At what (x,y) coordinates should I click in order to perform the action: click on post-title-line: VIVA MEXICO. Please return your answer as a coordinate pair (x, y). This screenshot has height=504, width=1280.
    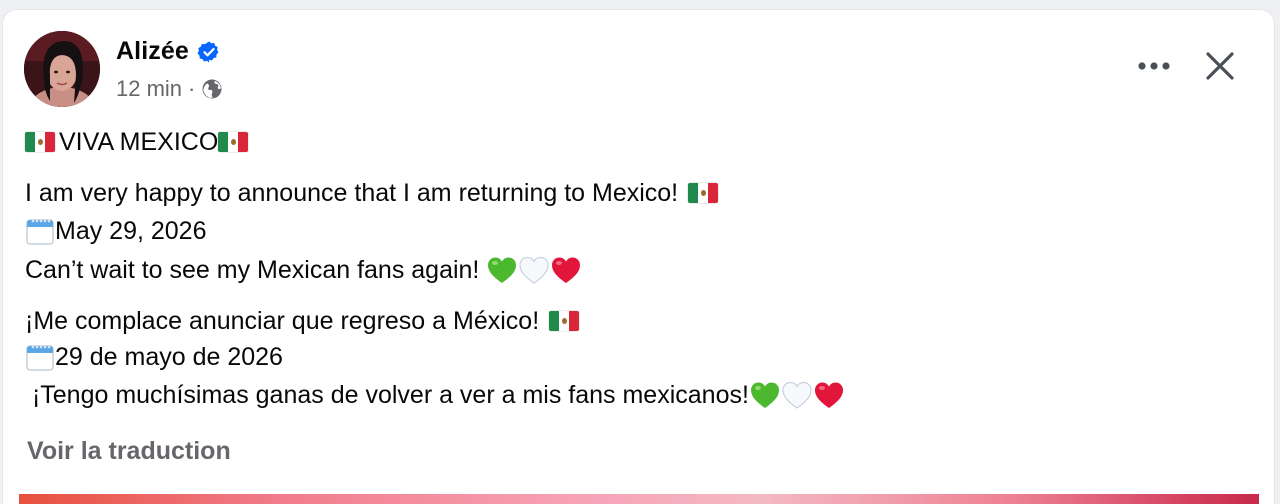
    Looking at the image, I should click on (137, 142).